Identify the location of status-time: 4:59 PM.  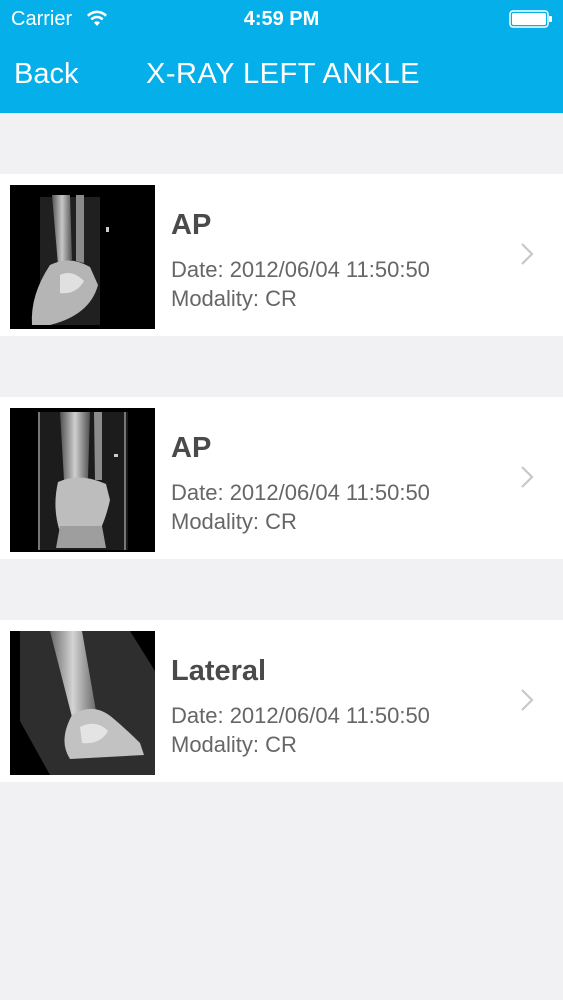
(281, 19).